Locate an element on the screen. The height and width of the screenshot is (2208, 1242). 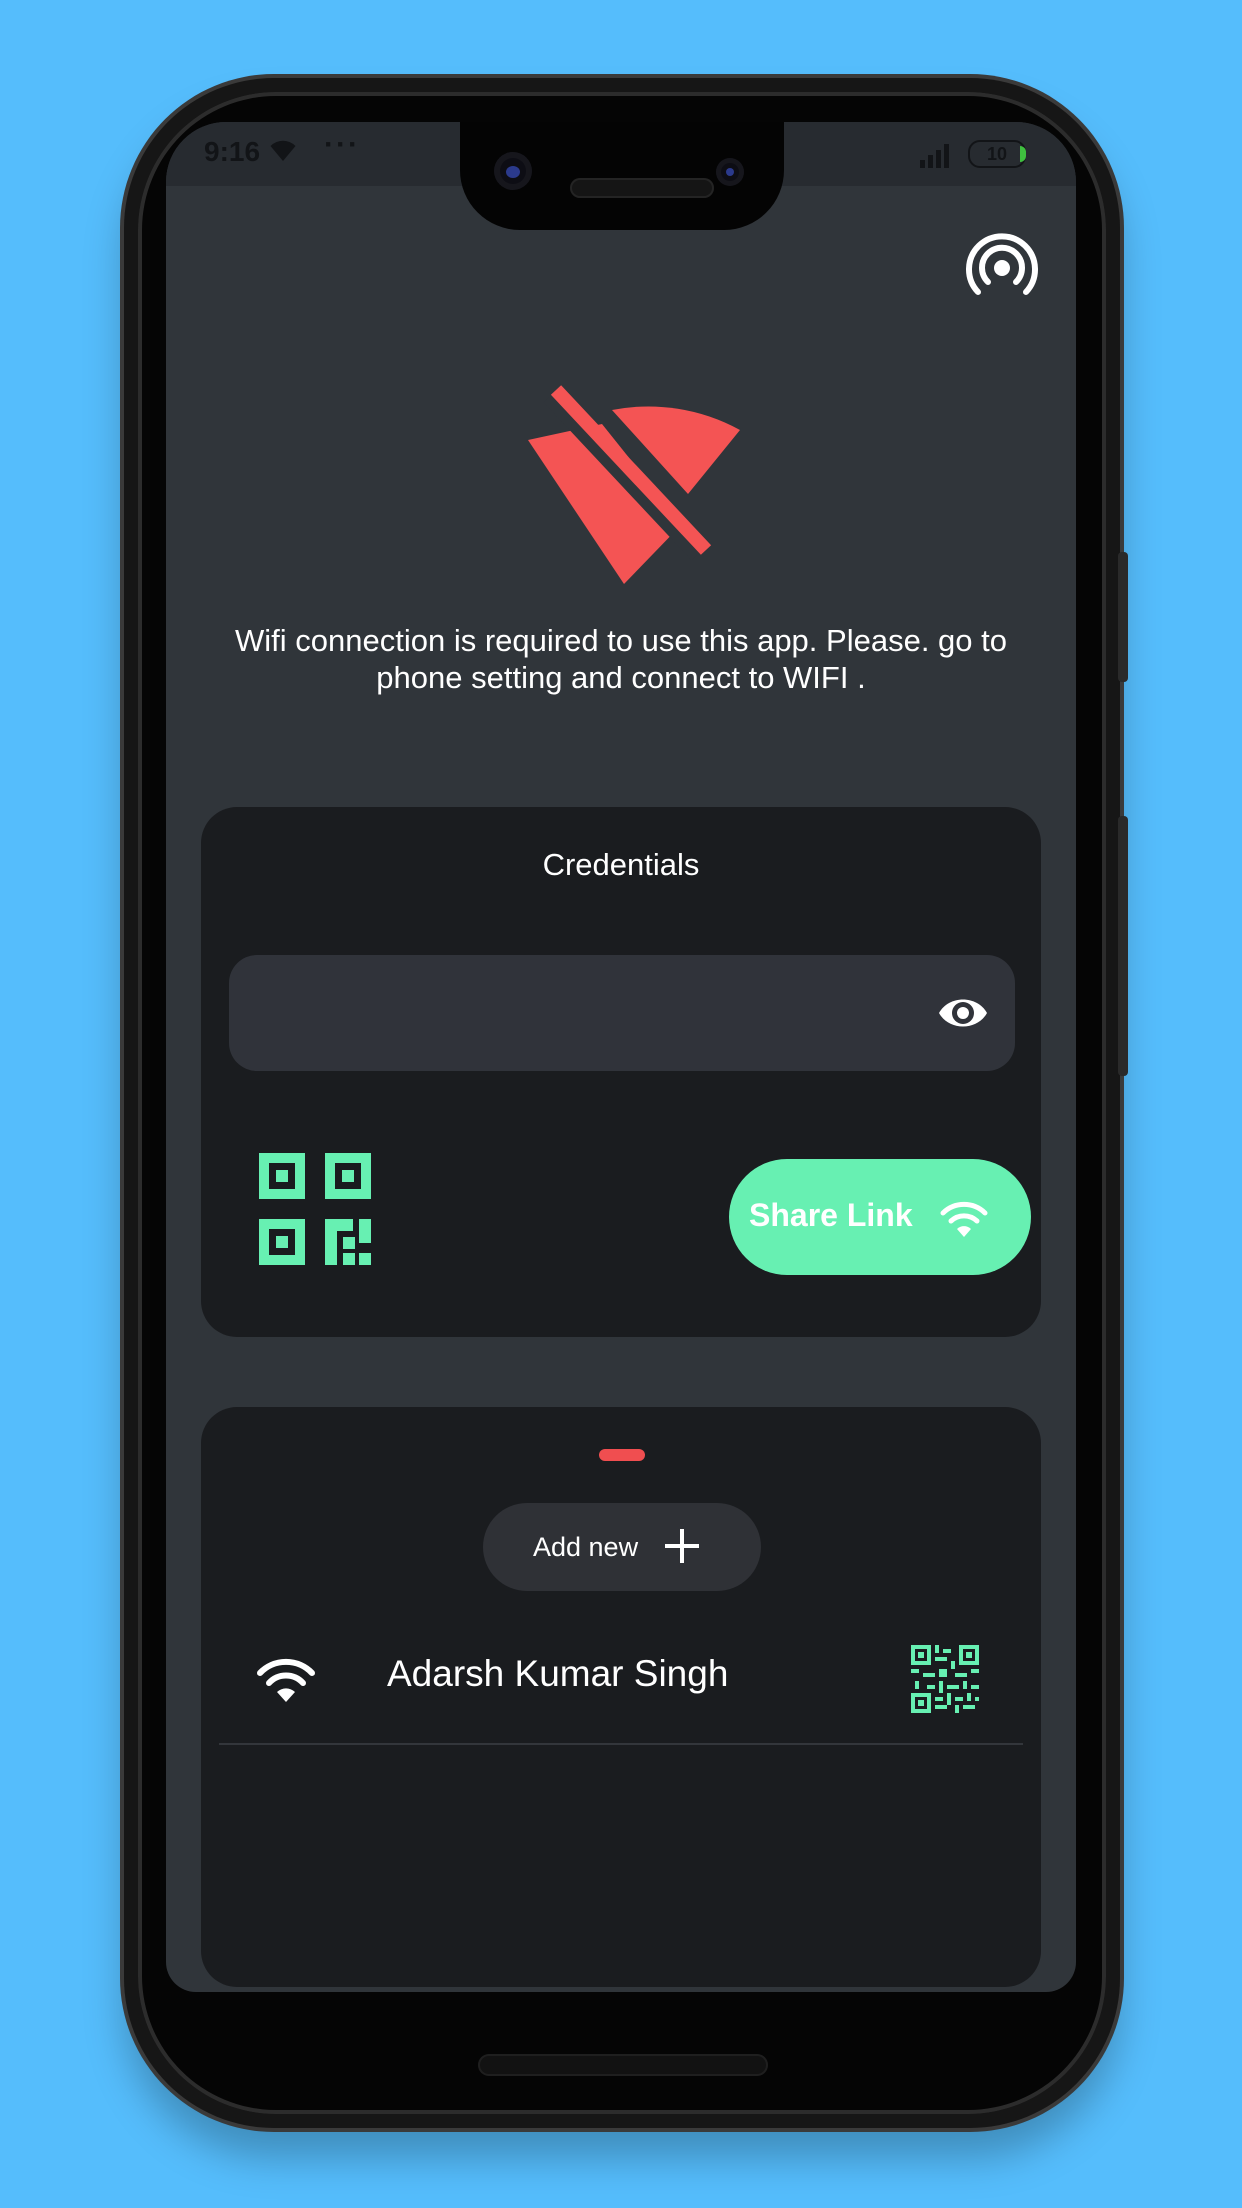
password-field is located at coordinates (622, 1013).